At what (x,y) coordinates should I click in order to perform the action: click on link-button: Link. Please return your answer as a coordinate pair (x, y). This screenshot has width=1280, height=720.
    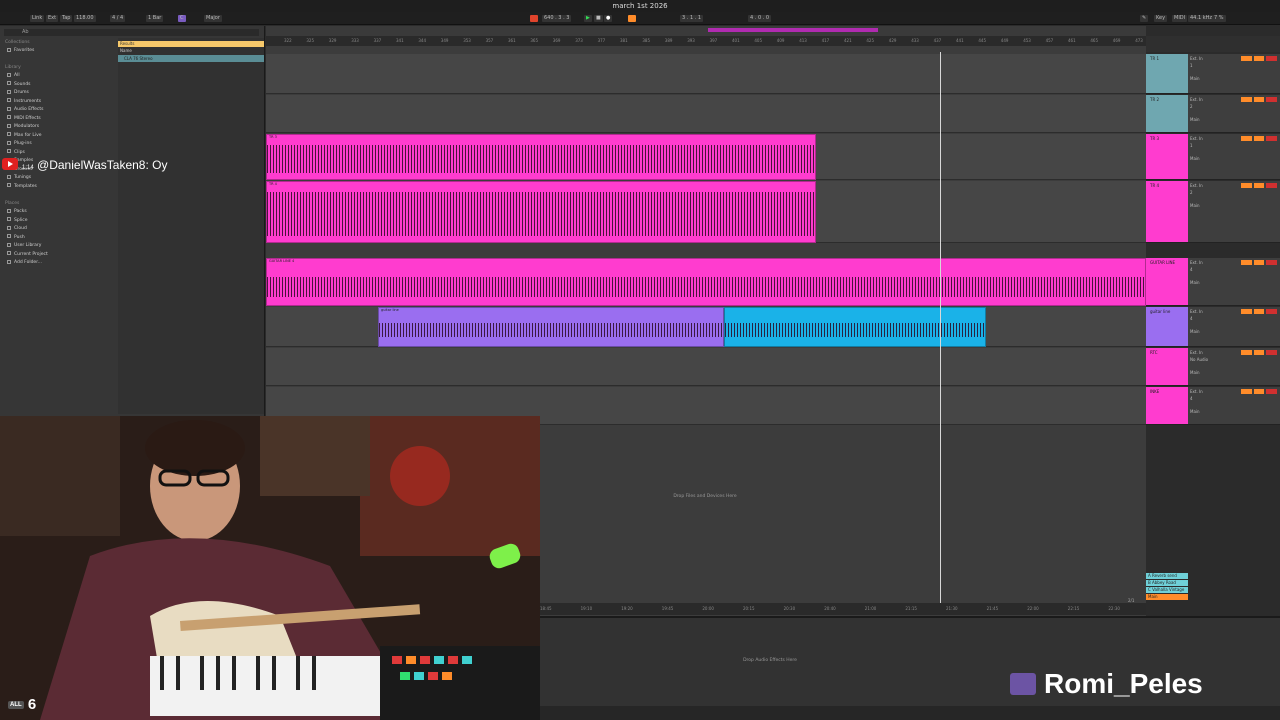
    Looking at the image, I should click on (37, 18).